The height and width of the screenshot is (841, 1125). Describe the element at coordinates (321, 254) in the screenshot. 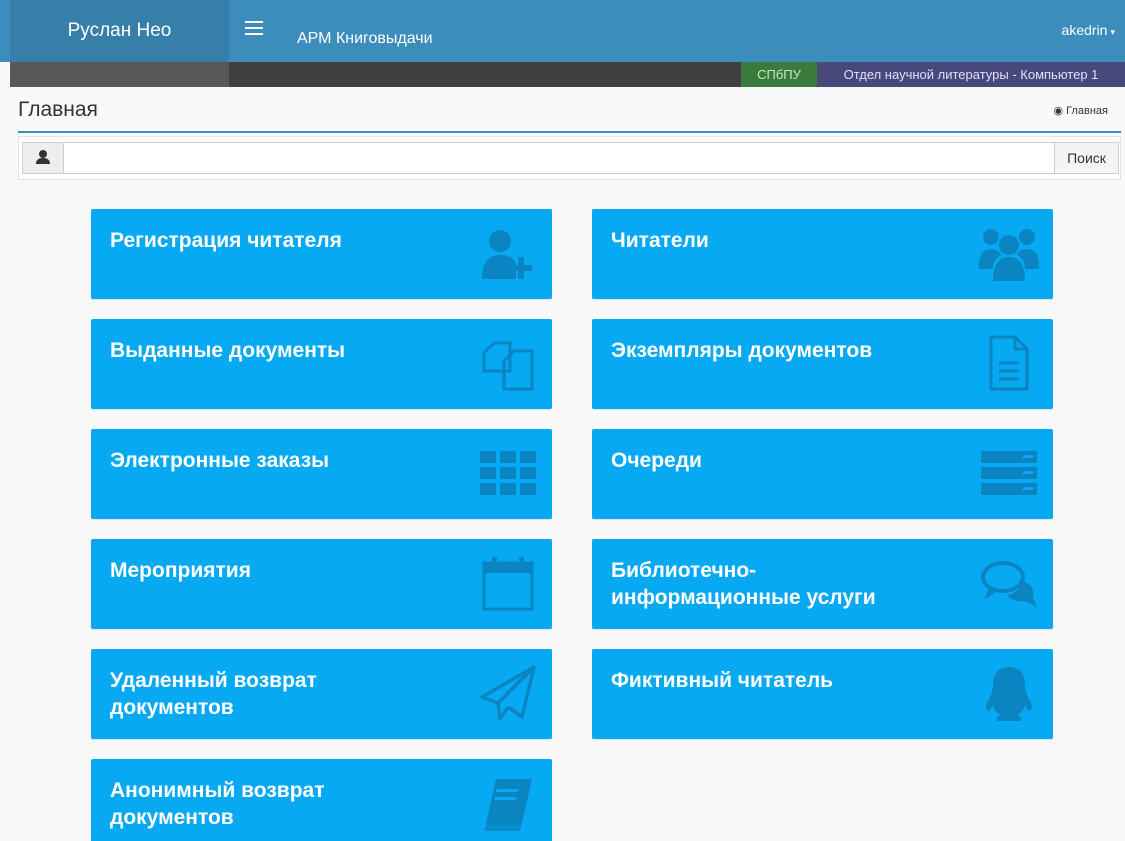

I see `tile-reader-registration: Регистрация читателя` at that location.